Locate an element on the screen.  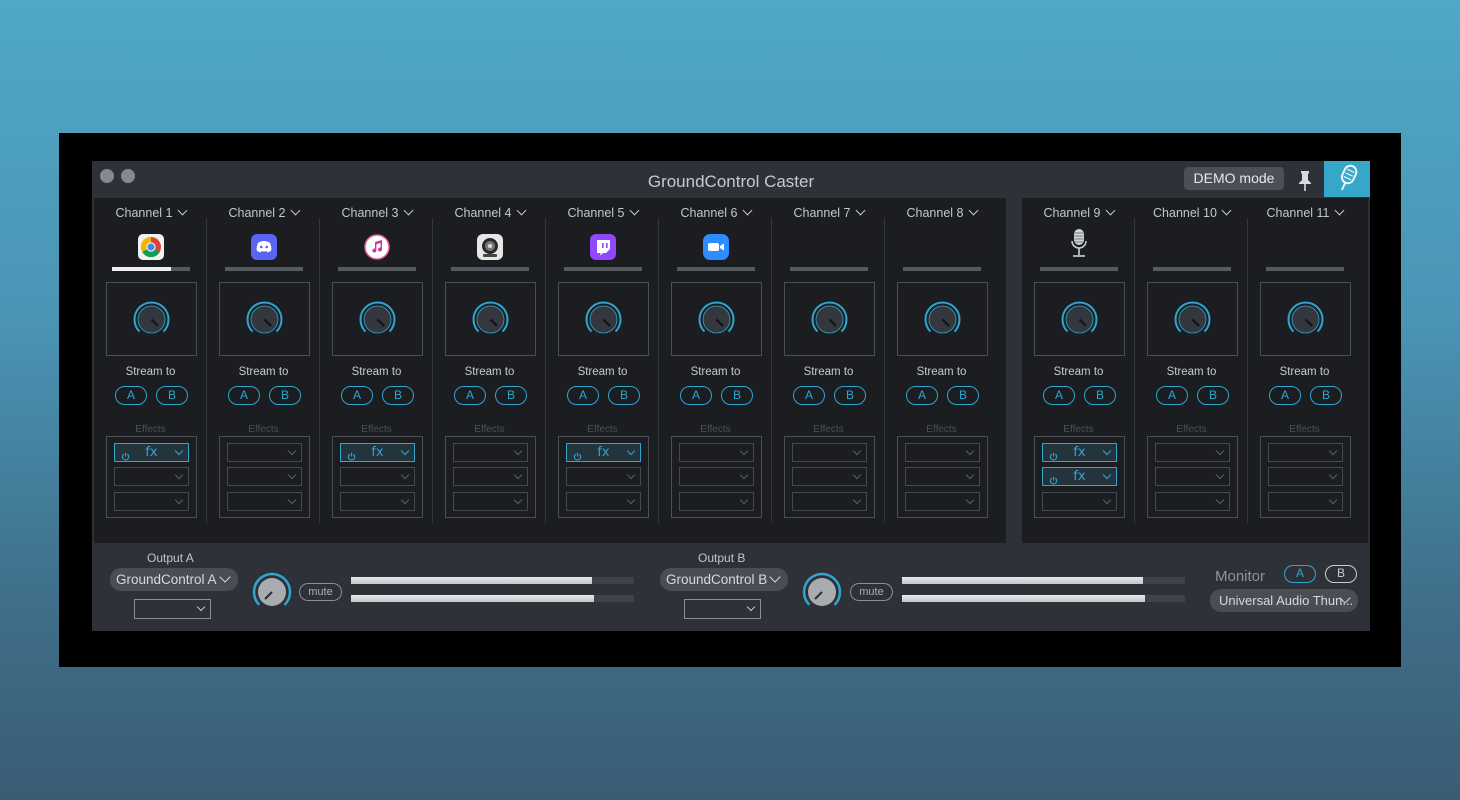
output-a-mute-button: mute is located at coordinates (320, 592).